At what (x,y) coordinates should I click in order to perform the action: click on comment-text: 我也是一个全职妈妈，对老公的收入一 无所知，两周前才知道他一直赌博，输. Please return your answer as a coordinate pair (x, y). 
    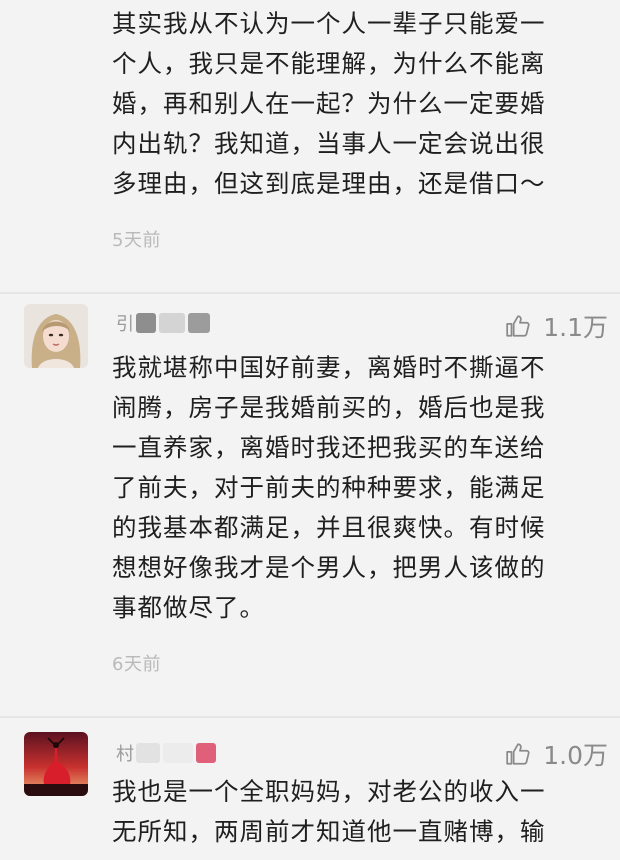
    Looking at the image, I should click on (329, 811).